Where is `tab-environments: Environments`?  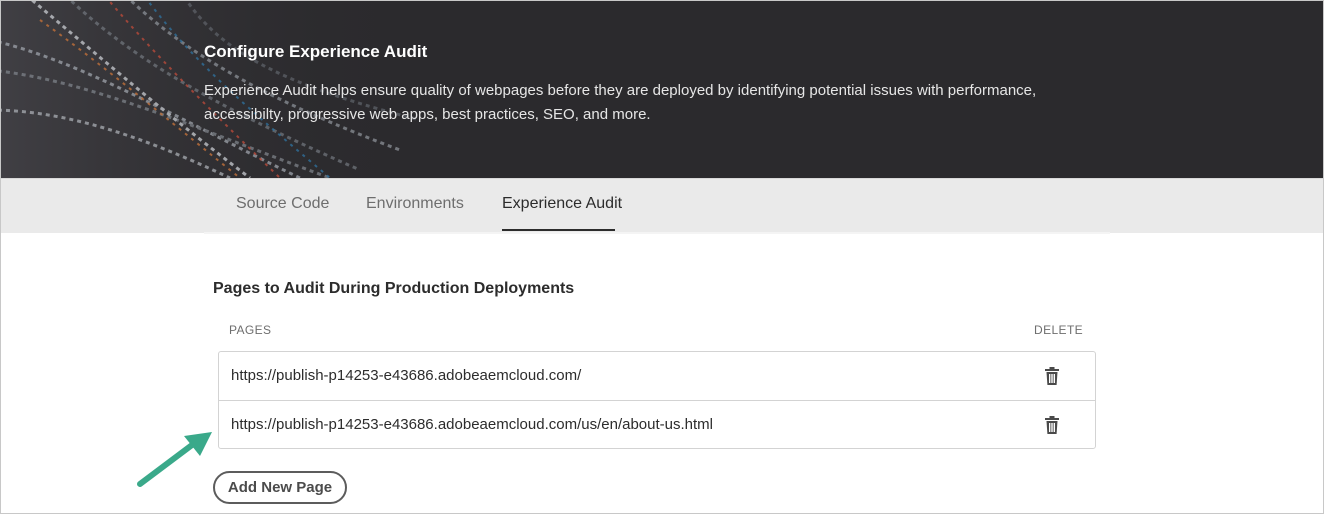 tab-environments: Environments is located at coordinates (415, 204).